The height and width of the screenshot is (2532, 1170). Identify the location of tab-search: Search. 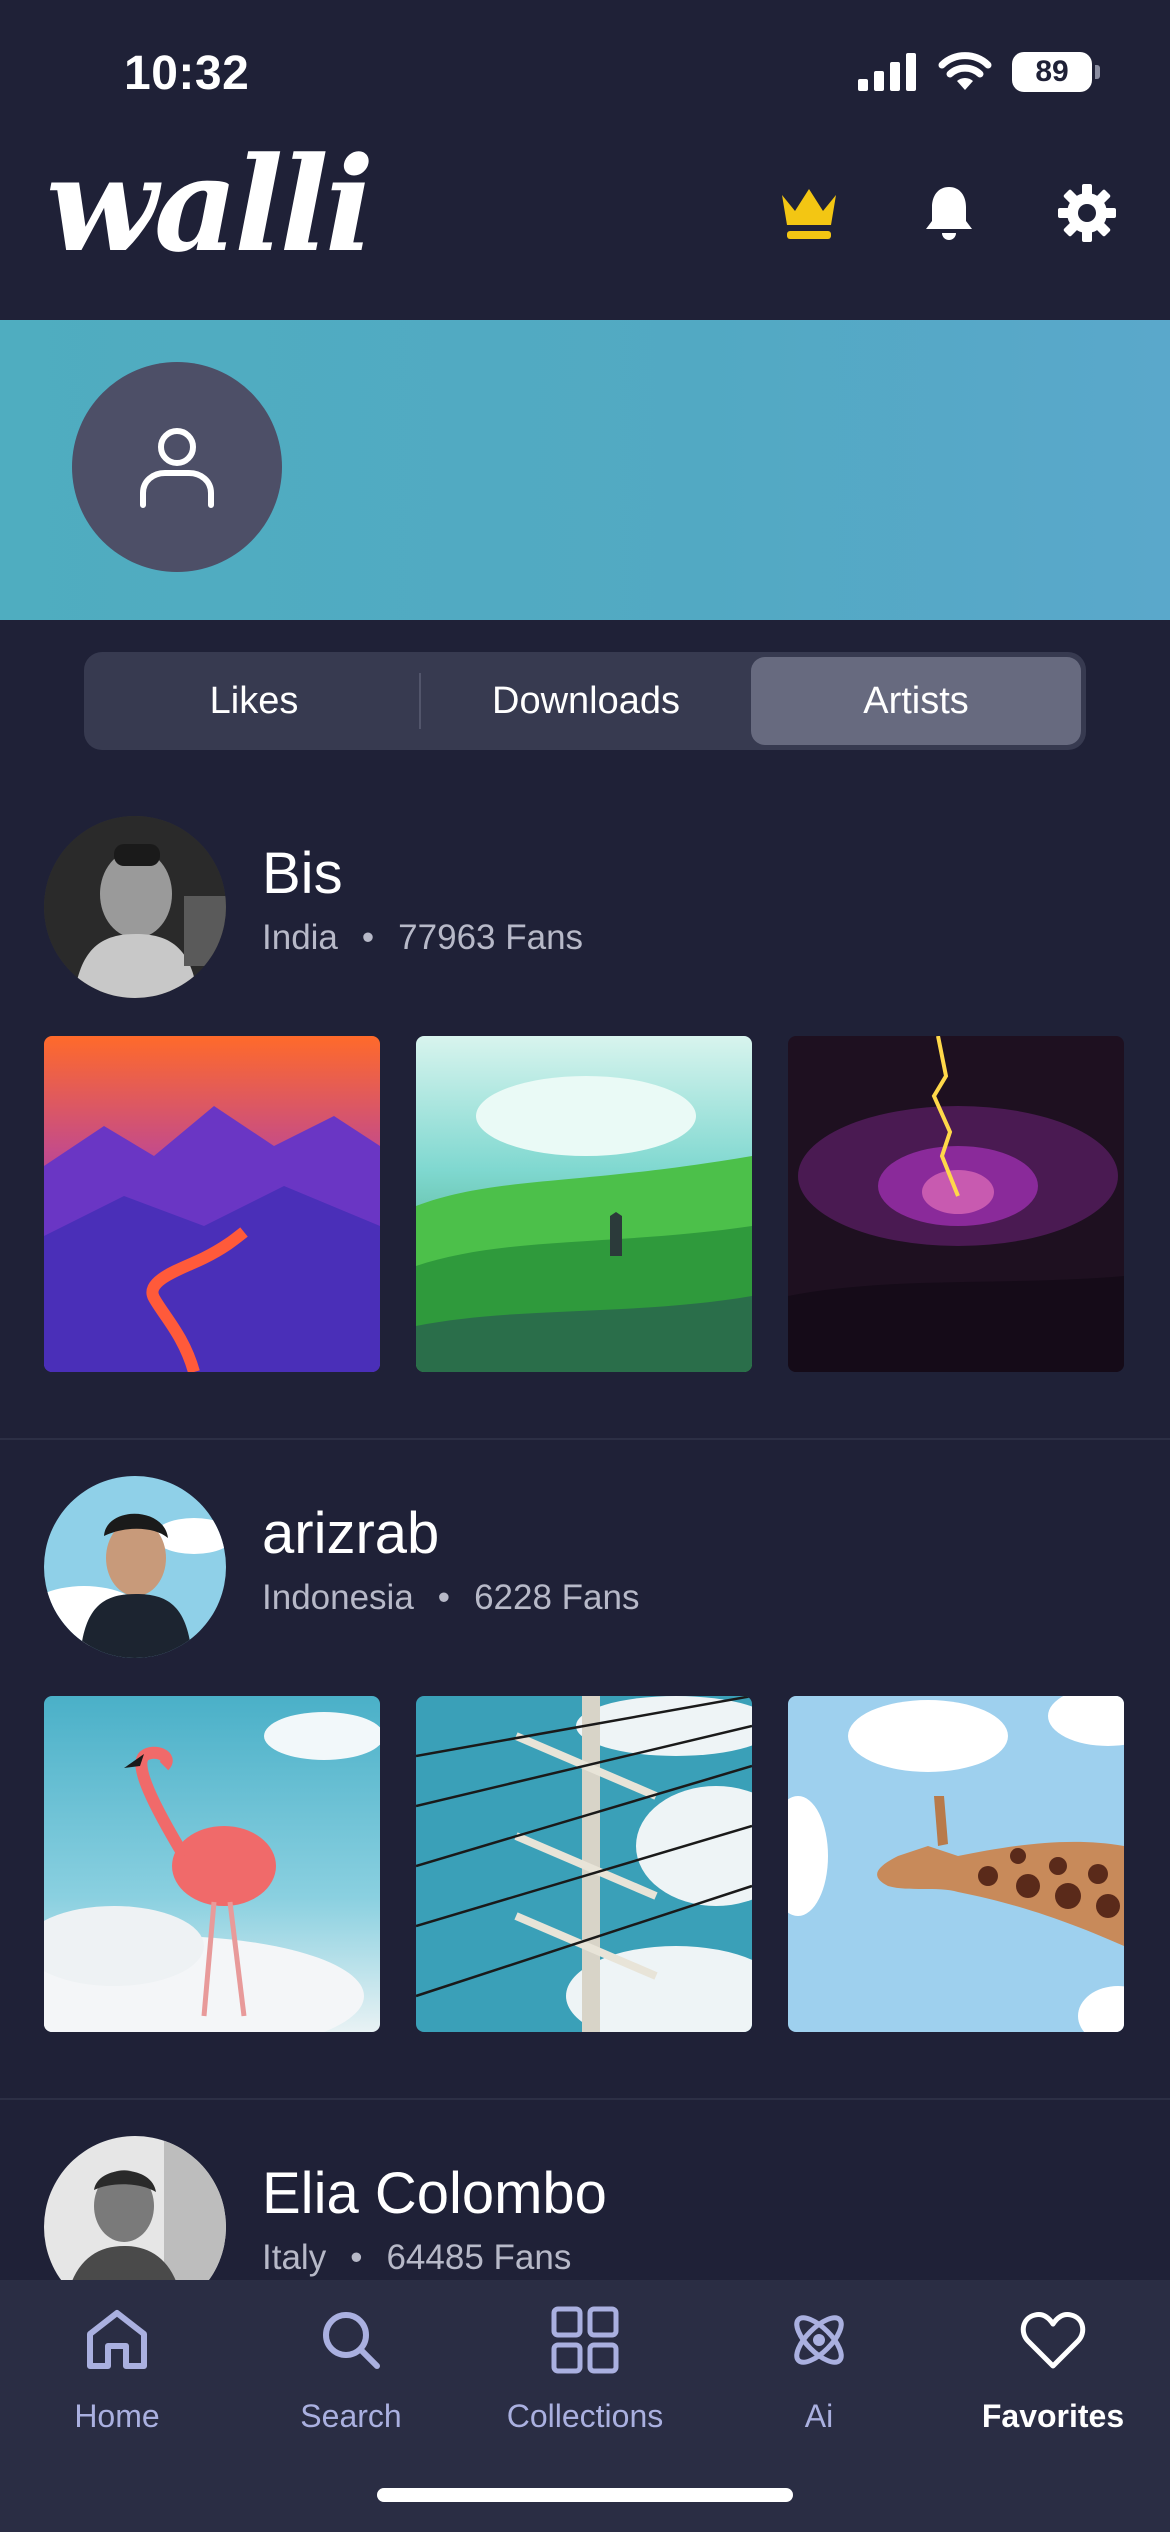
(351, 2380).